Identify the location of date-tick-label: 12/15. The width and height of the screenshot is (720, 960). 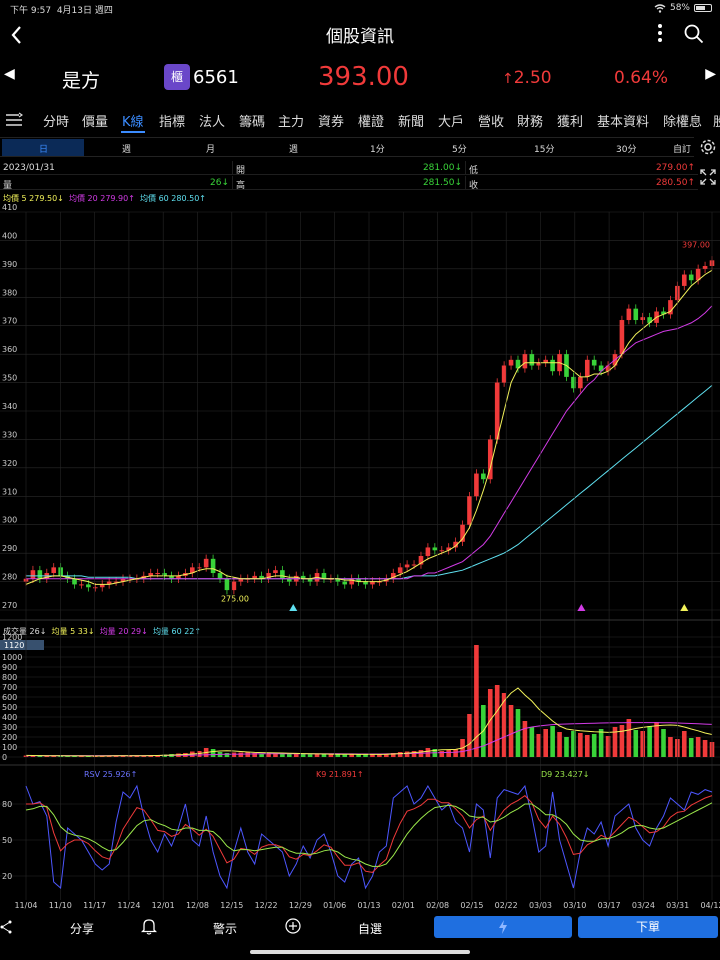
(231, 905).